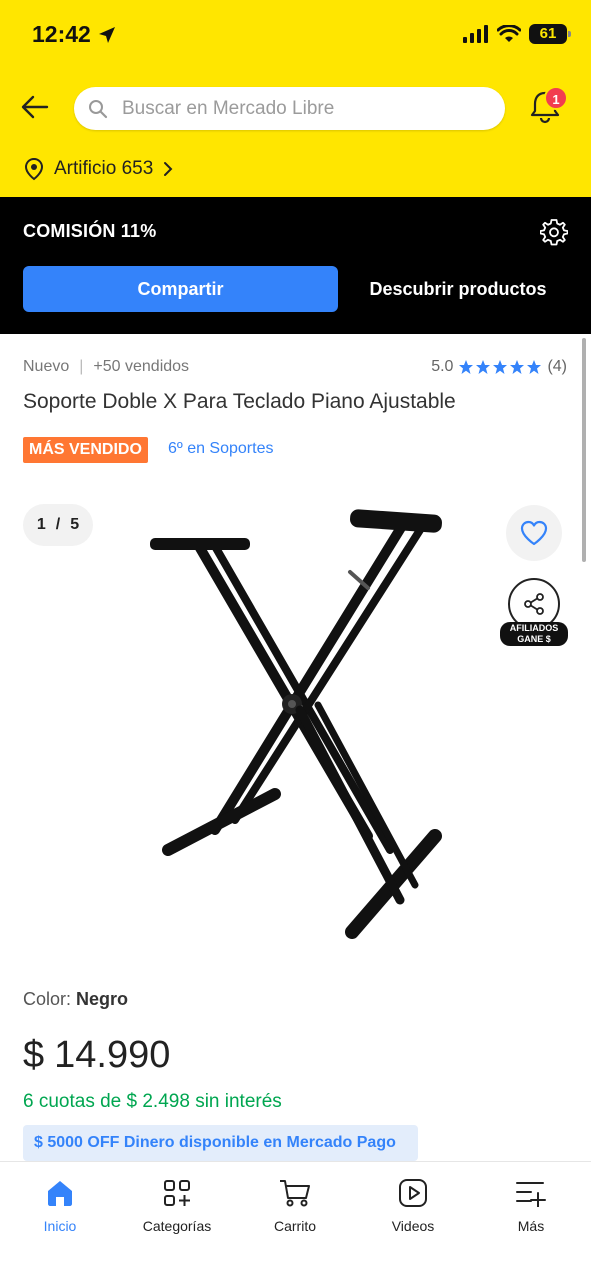  I want to click on product-rating: 5.0 (4), so click(499, 367).